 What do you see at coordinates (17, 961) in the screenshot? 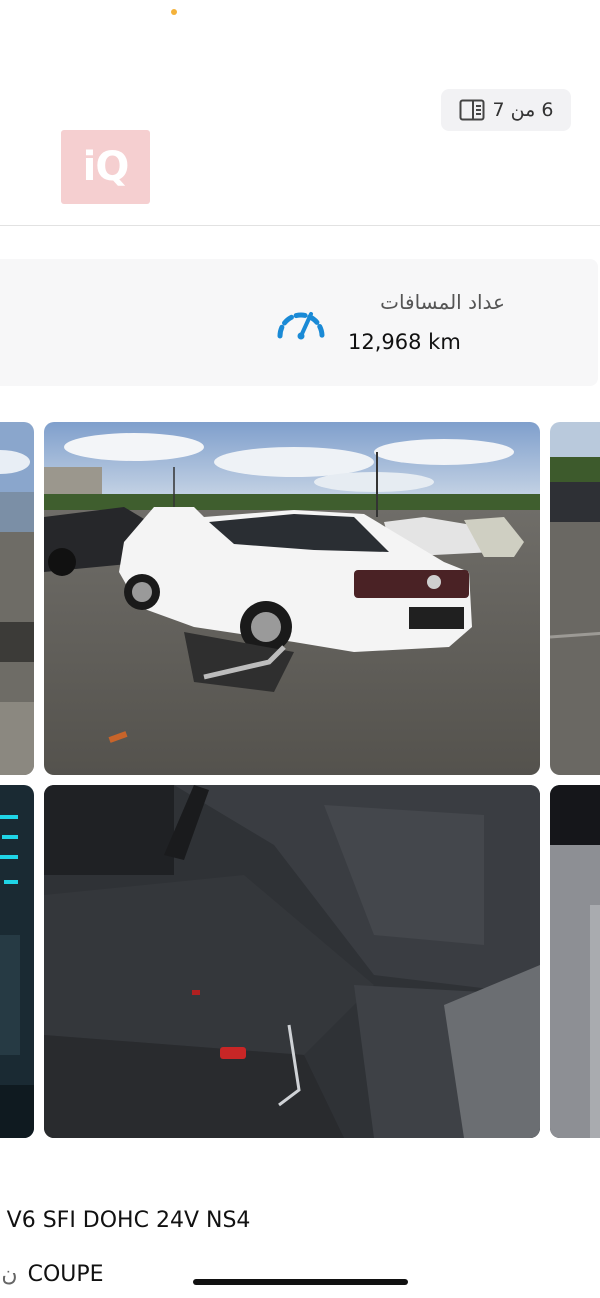
I see `gallery-image-dashboard-partial` at bounding box center [17, 961].